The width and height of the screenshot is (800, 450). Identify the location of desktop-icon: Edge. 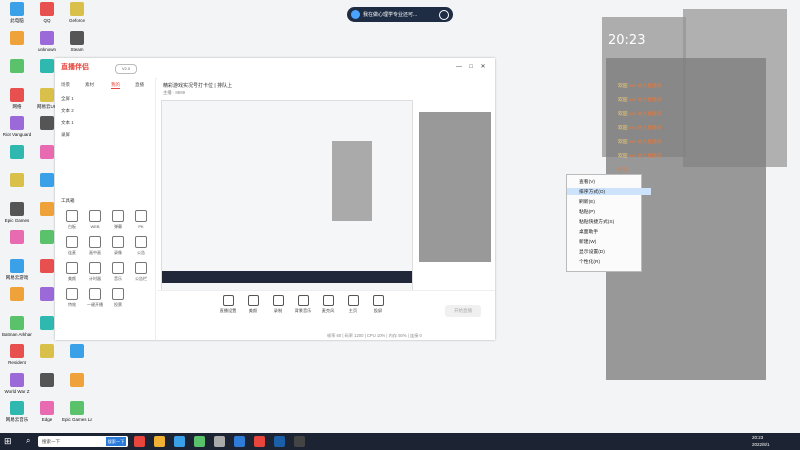
(47, 418).